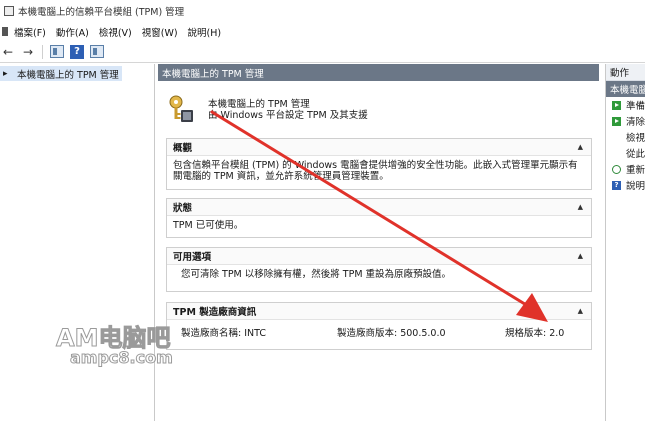  What do you see at coordinates (28, 52) in the screenshot?
I see `forward-arrow-icon: →` at bounding box center [28, 52].